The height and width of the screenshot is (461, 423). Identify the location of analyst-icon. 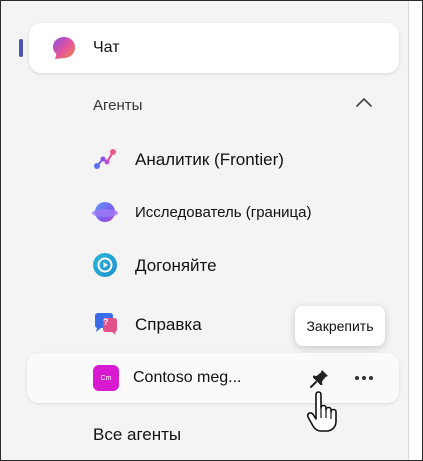
(105, 159).